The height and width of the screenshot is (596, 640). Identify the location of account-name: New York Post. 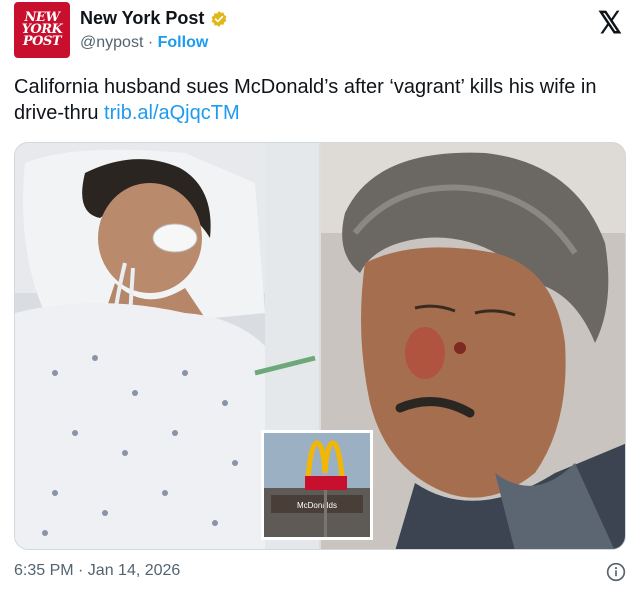
(142, 18).